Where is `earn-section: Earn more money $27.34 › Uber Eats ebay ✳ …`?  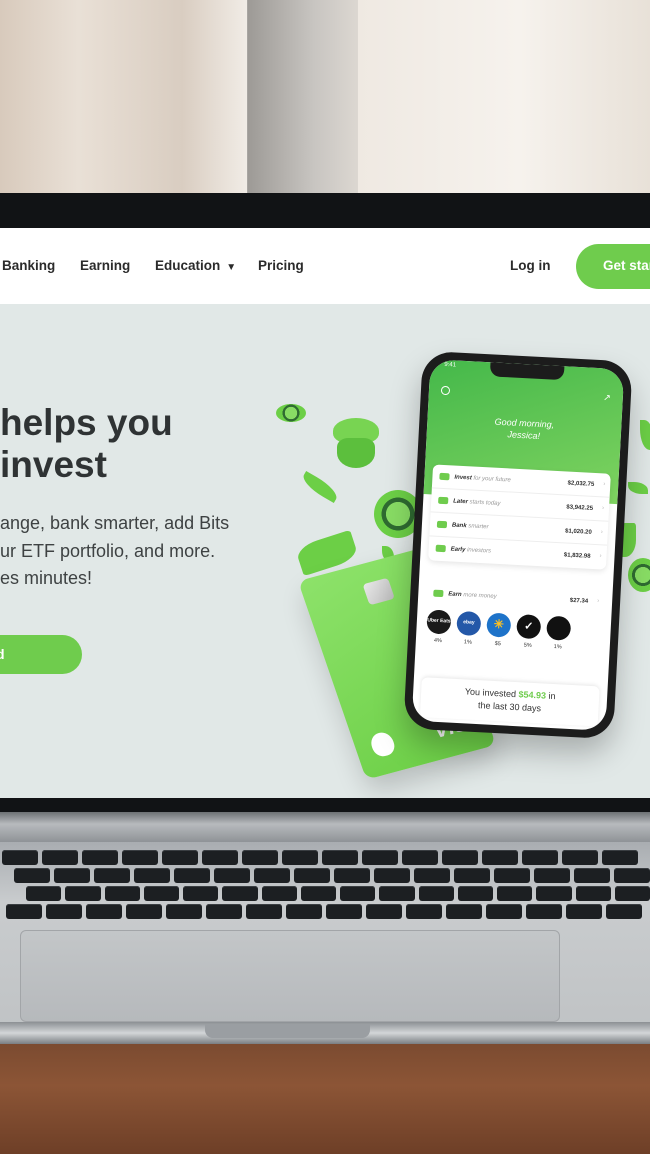 earn-section: Earn more money $27.34 › Uber Eats ebay ✳ … is located at coordinates (513, 628).